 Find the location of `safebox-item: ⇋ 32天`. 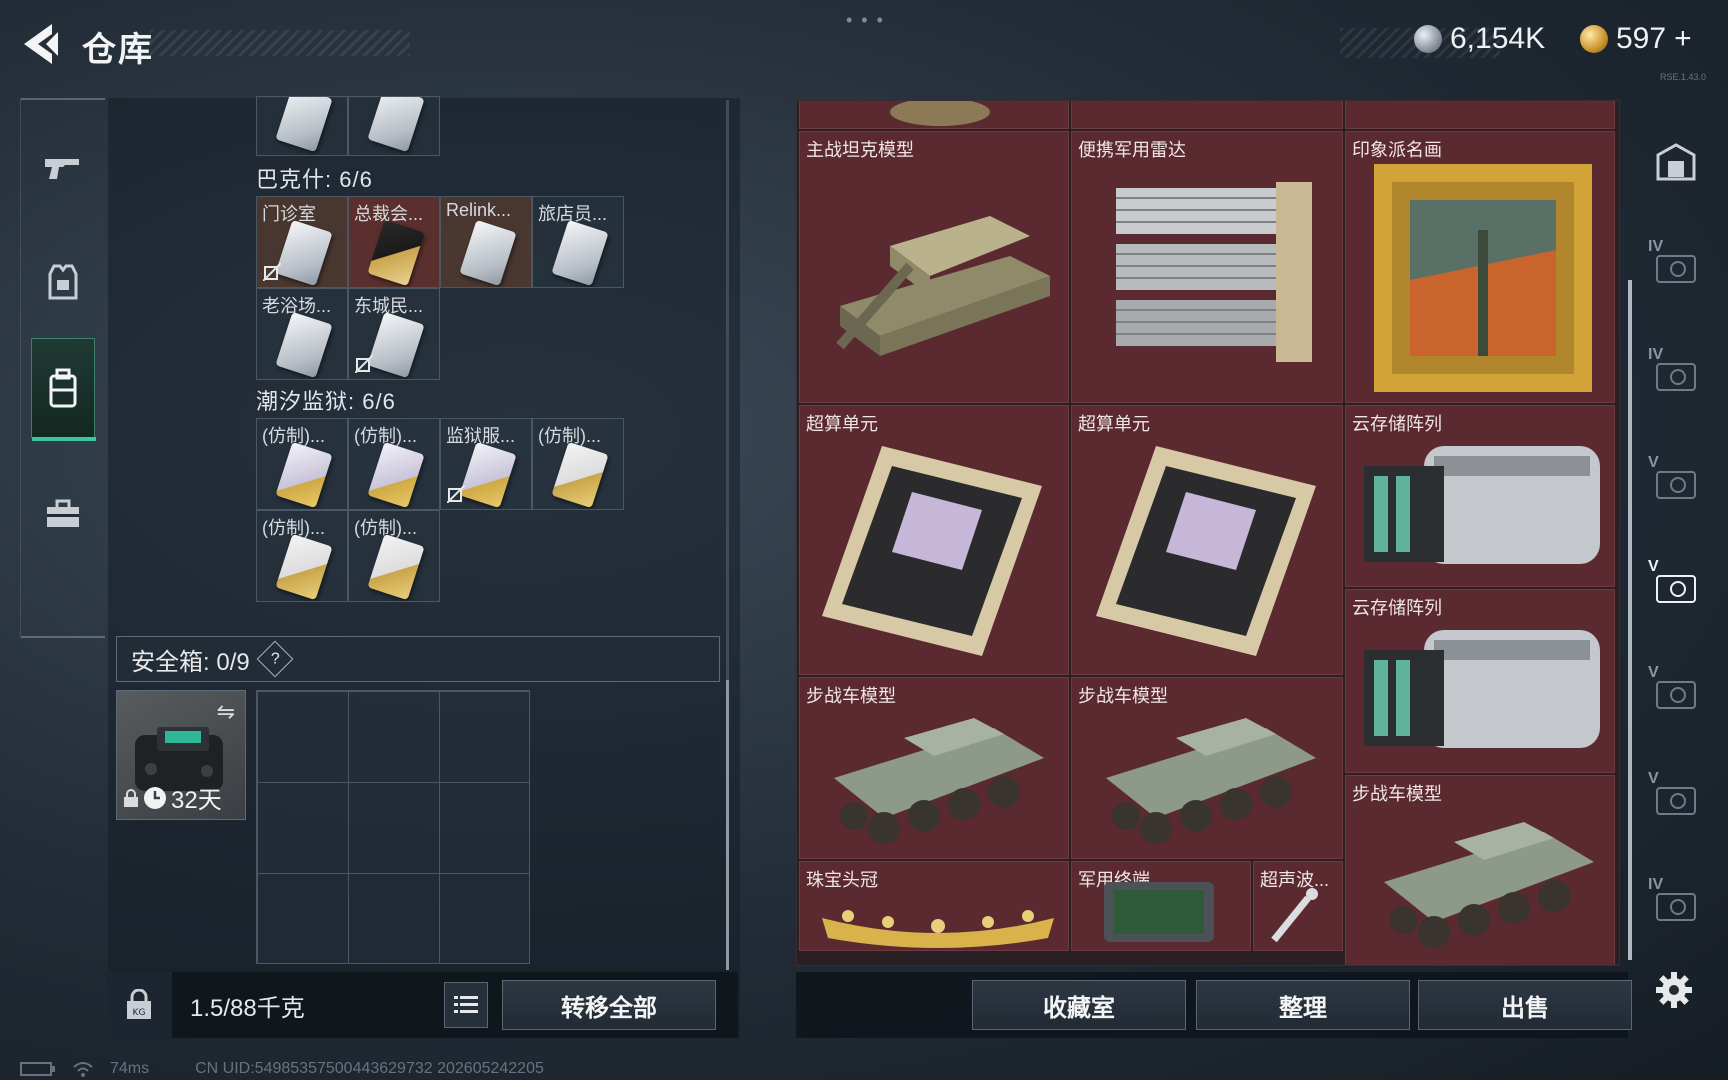

safebox-item: ⇋ 32天 is located at coordinates (181, 755).